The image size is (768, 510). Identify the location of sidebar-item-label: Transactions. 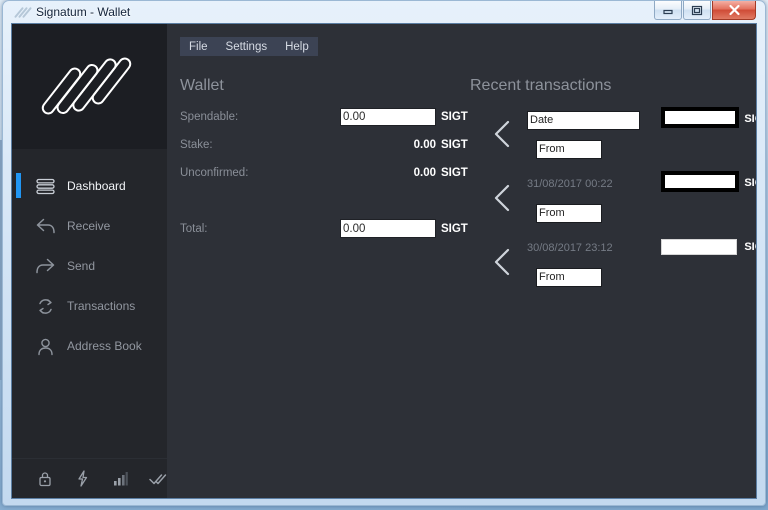
(101, 306).